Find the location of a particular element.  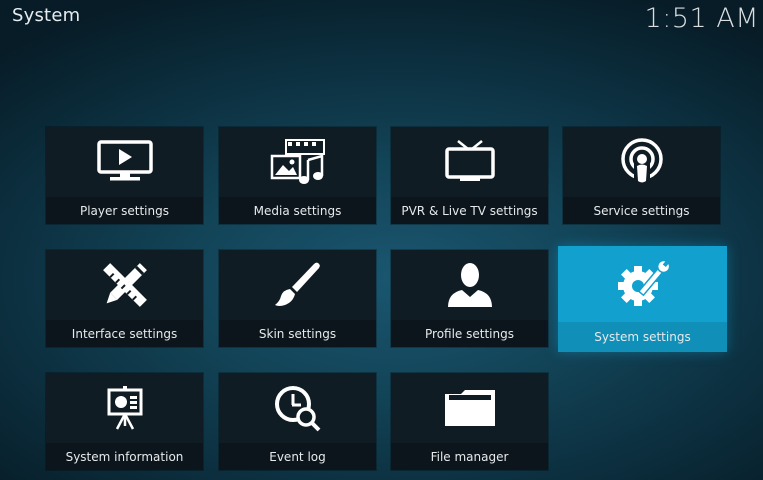

tile-profile-settings: Profile settings is located at coordinates (469, 298).